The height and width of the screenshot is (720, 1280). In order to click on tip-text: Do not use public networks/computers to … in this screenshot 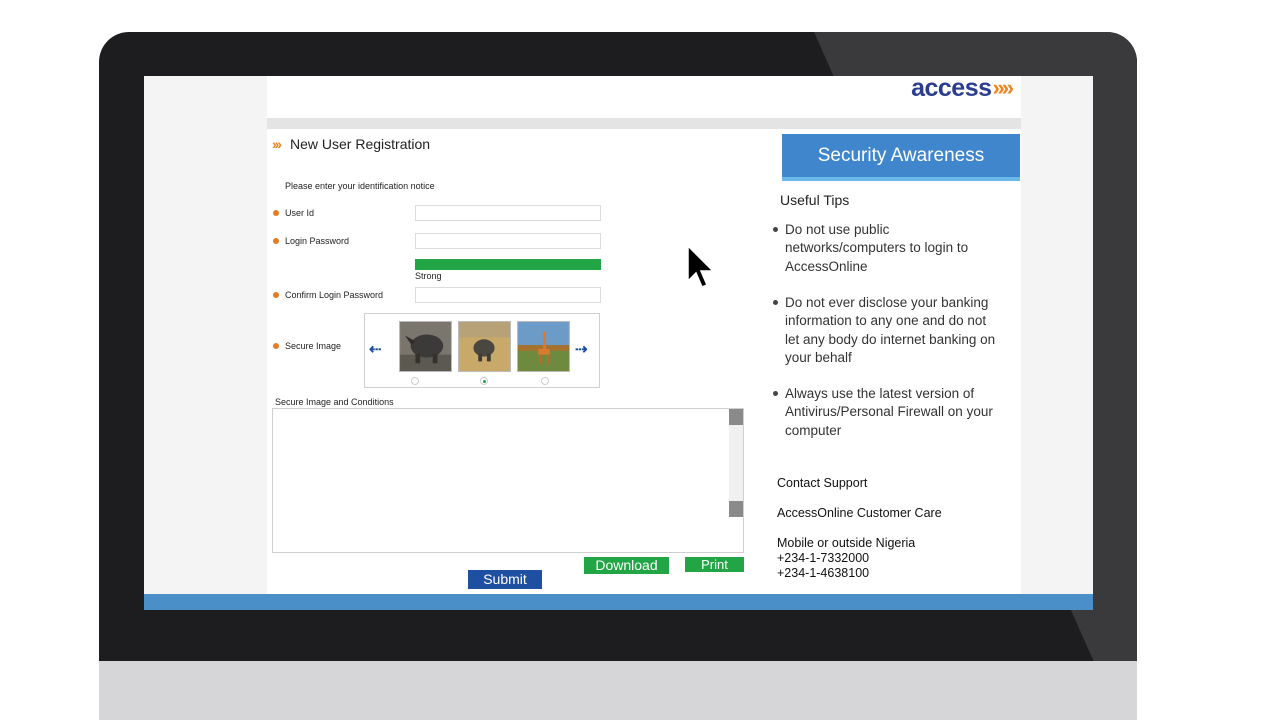, I will do `click(877, 248)`.